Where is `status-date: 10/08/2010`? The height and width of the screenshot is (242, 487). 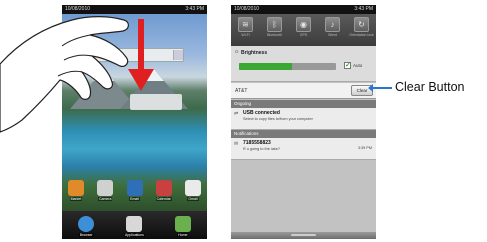 status-date: 10/08/2010 is located at coordinates (247, 9).